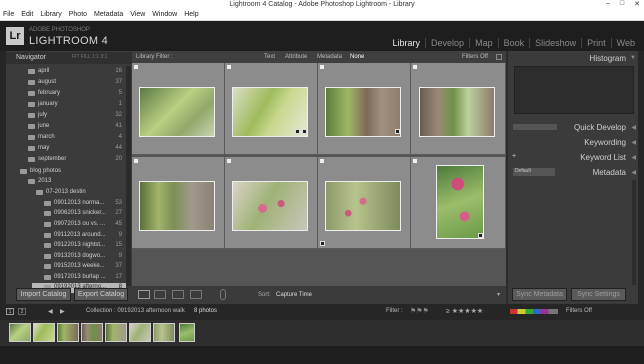 The height and width of the screenshot is (364, 644). I want to click on compare-view-icon, so click(178, 294).